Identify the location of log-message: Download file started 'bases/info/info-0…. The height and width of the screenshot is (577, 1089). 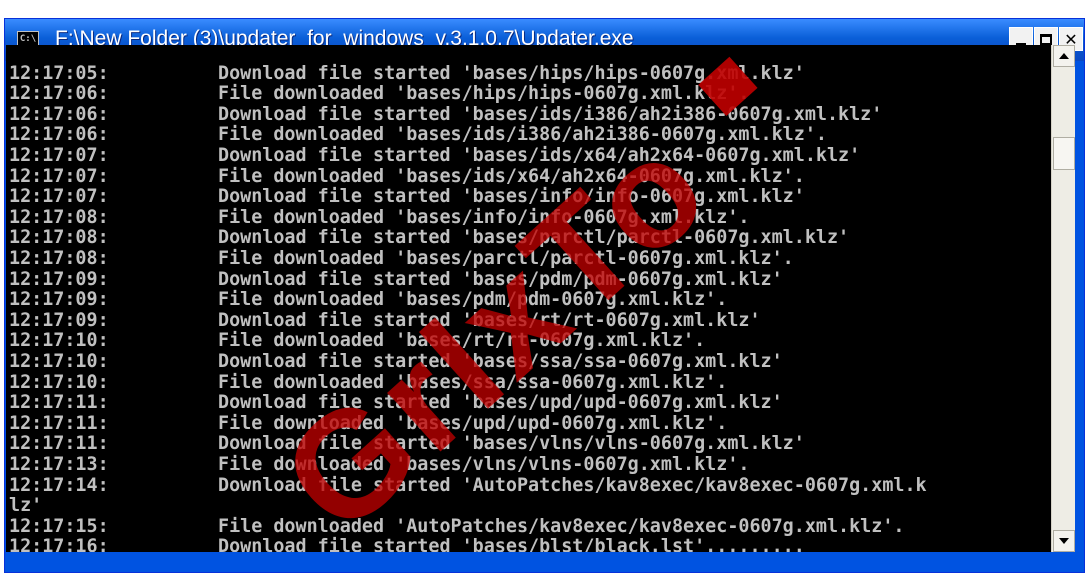
(511, 197).